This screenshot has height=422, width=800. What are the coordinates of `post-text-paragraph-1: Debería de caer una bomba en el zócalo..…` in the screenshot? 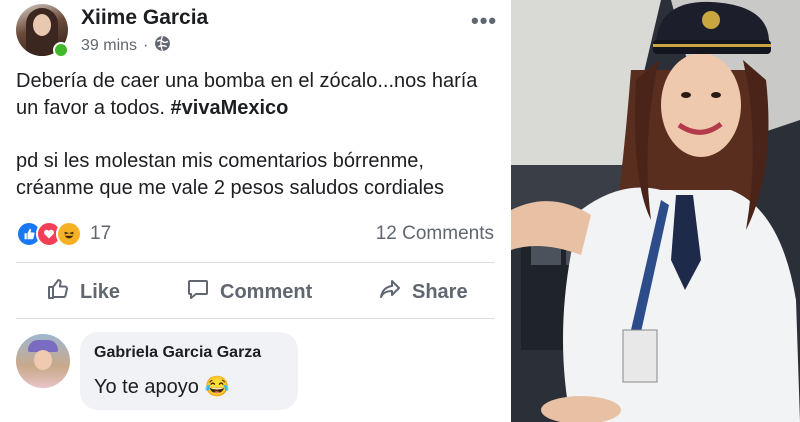 It's located at (259, 95).